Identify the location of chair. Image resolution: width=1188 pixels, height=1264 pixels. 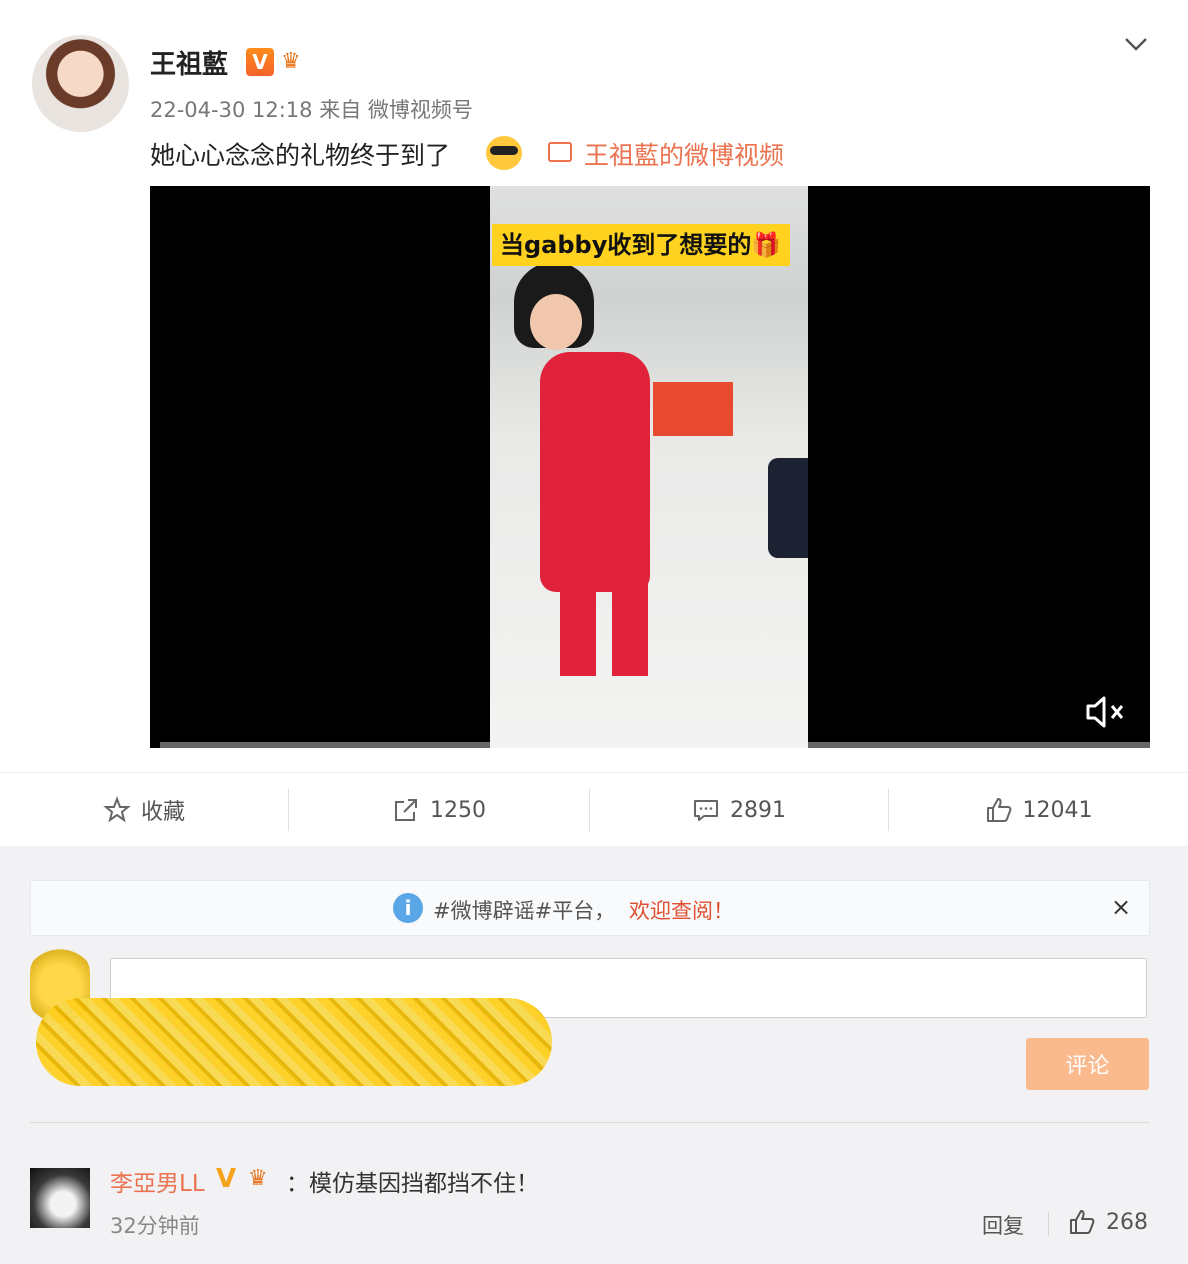
(788, 508).